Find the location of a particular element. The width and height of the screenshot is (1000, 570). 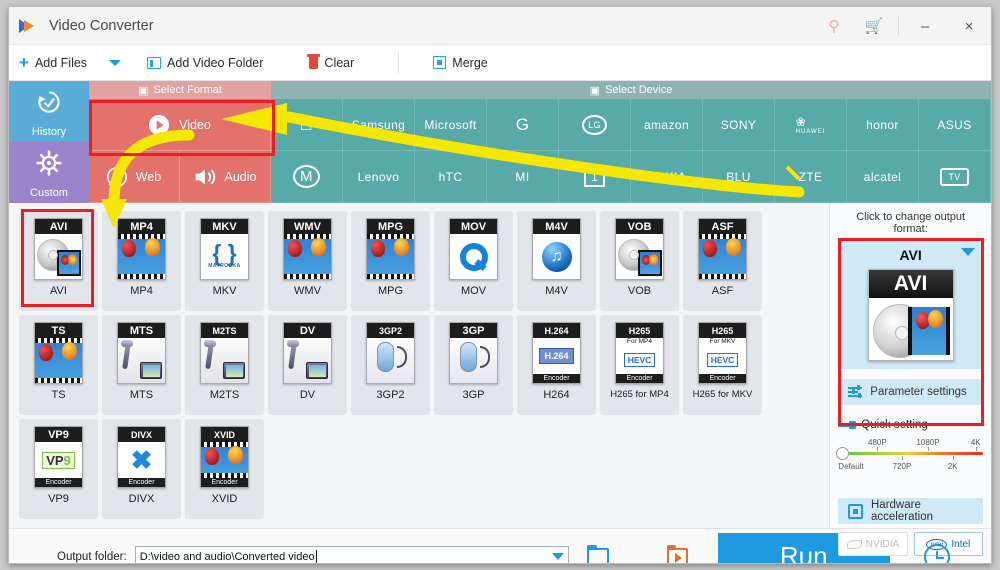

format-badge: VOB is located at coordinates (639, 226).